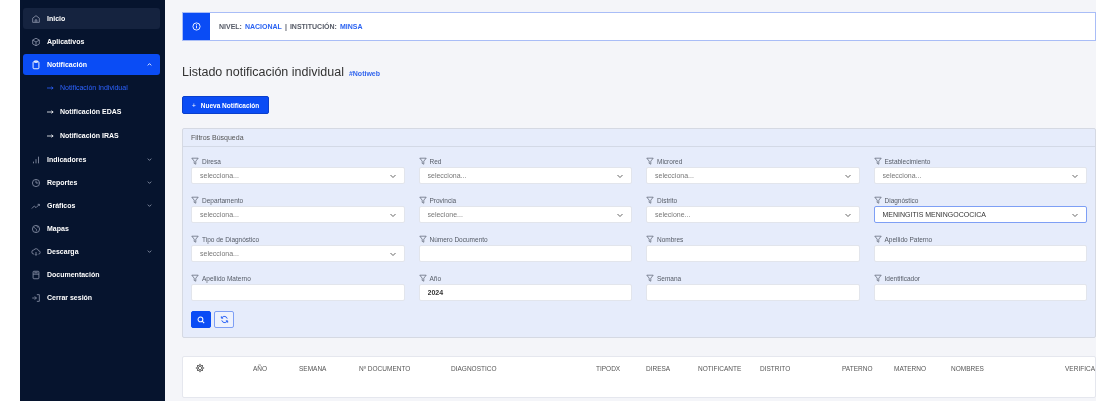 This screenshot has height=401, width=1107. What do you see at coordinates (200, 368) in the screenshot?
I see `settings-icon` at bounding box center [200, 368].